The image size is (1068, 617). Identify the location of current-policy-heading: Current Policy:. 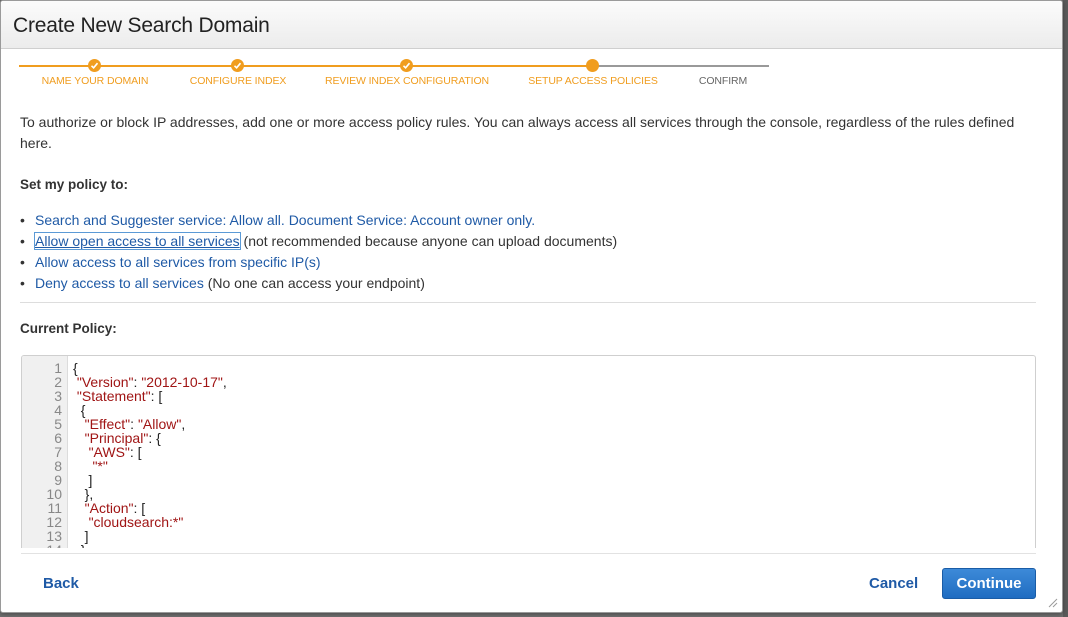
(68, 328).